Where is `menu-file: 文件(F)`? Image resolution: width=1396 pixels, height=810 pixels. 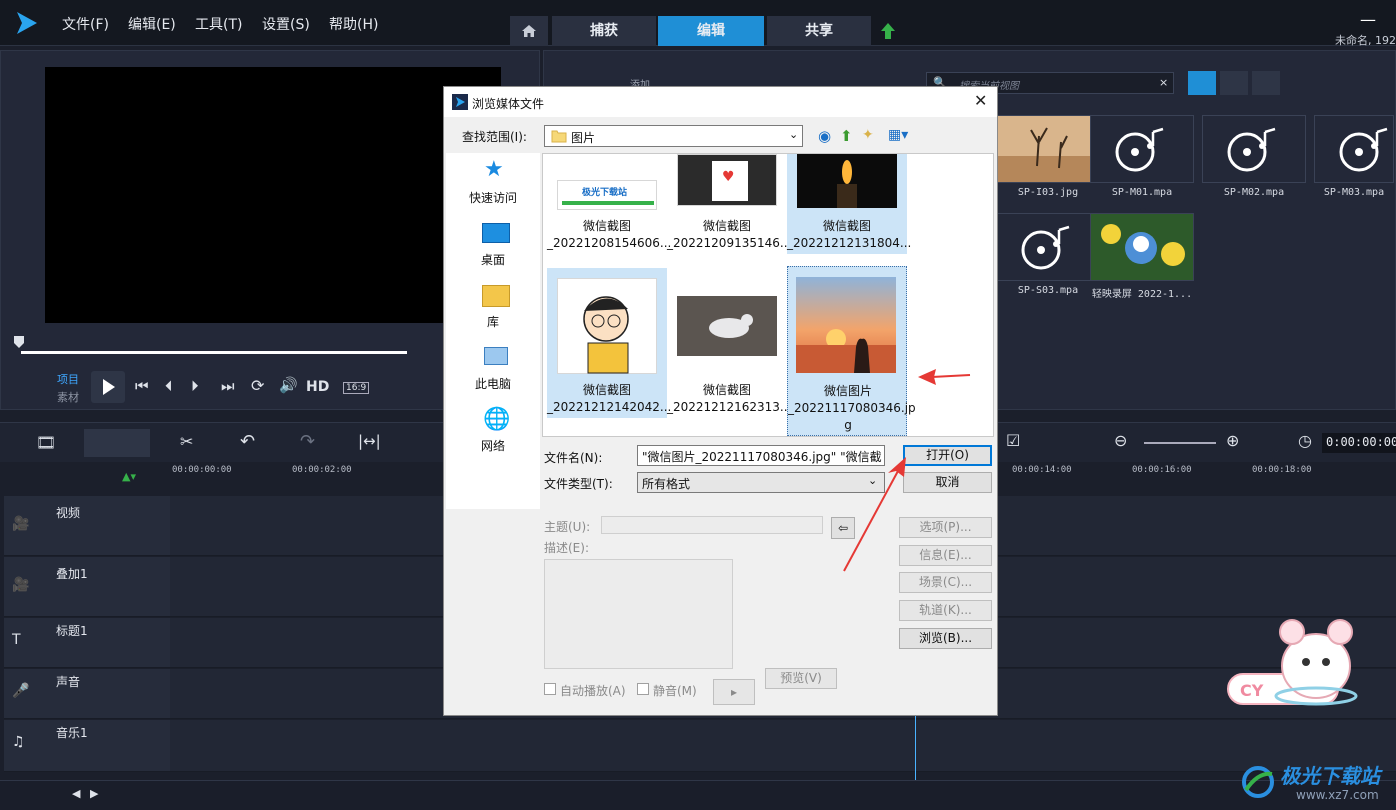
menu-file: 文件(F) is located at coordinates (85, 24).